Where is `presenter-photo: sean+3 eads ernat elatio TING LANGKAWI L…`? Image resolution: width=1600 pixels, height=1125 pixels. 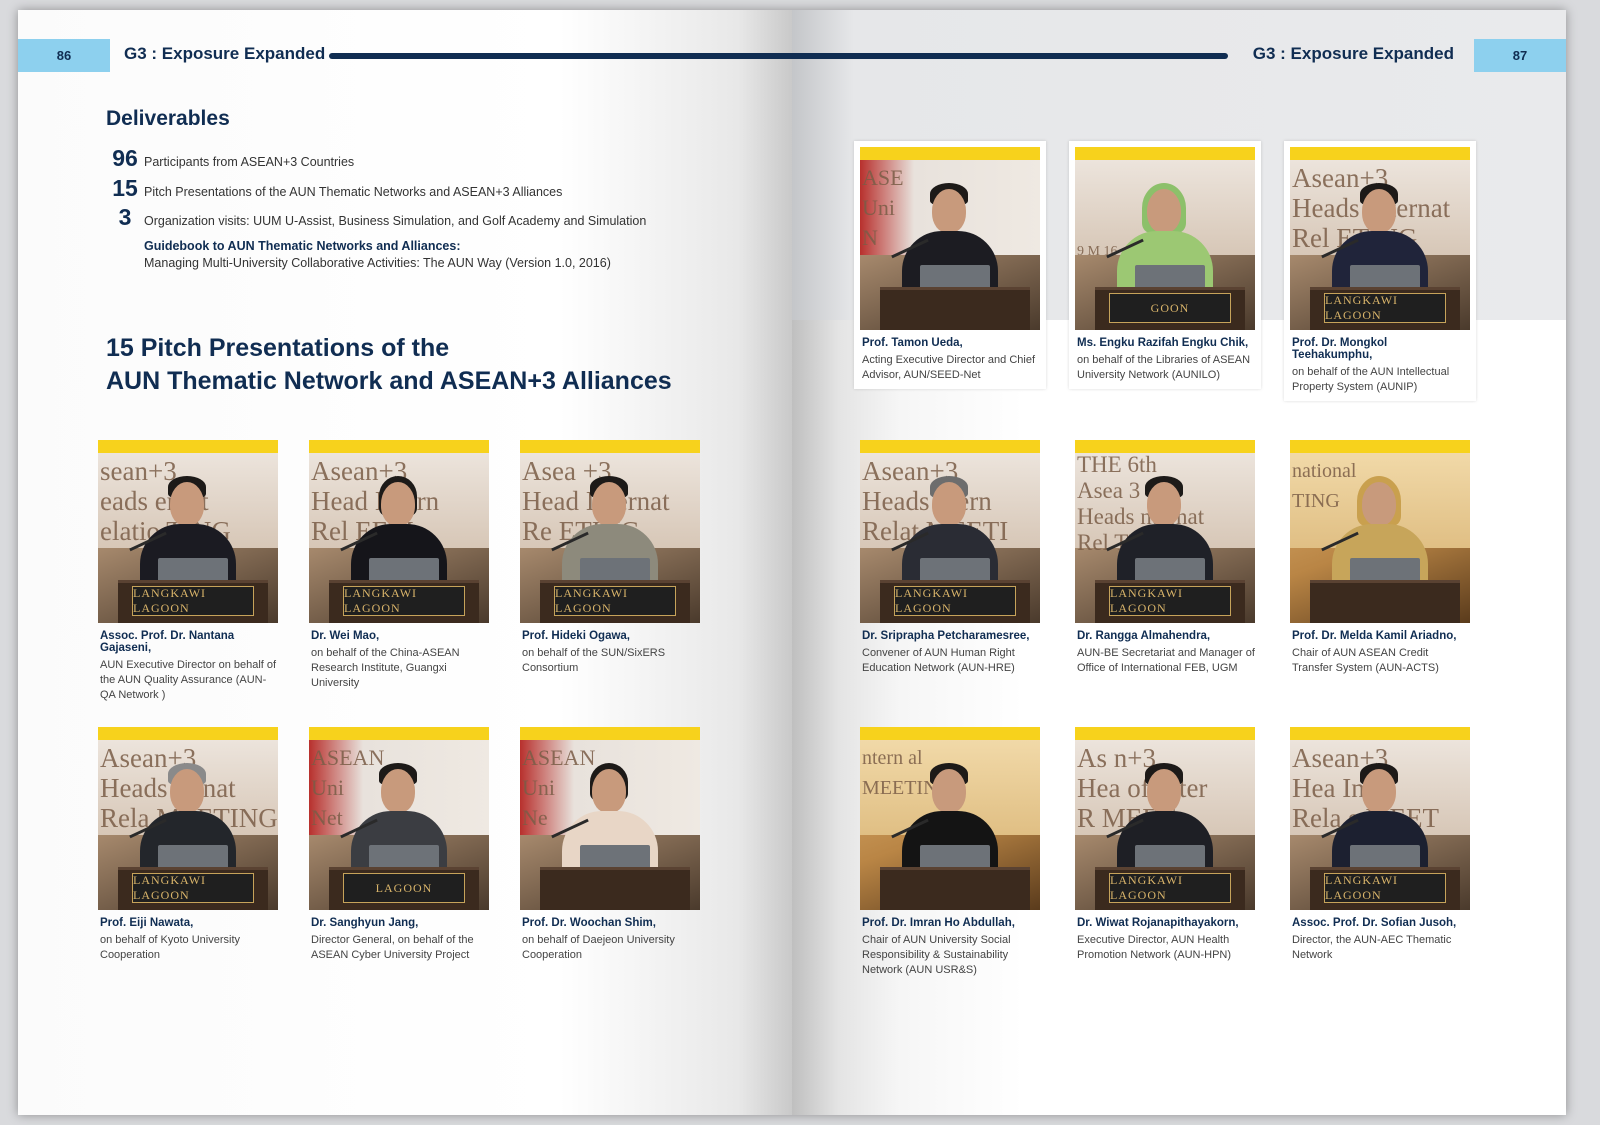
presenter-photo: sean+3 eads ernat elatio TING LANGKAWI L… is located at coordinates (188, 531).